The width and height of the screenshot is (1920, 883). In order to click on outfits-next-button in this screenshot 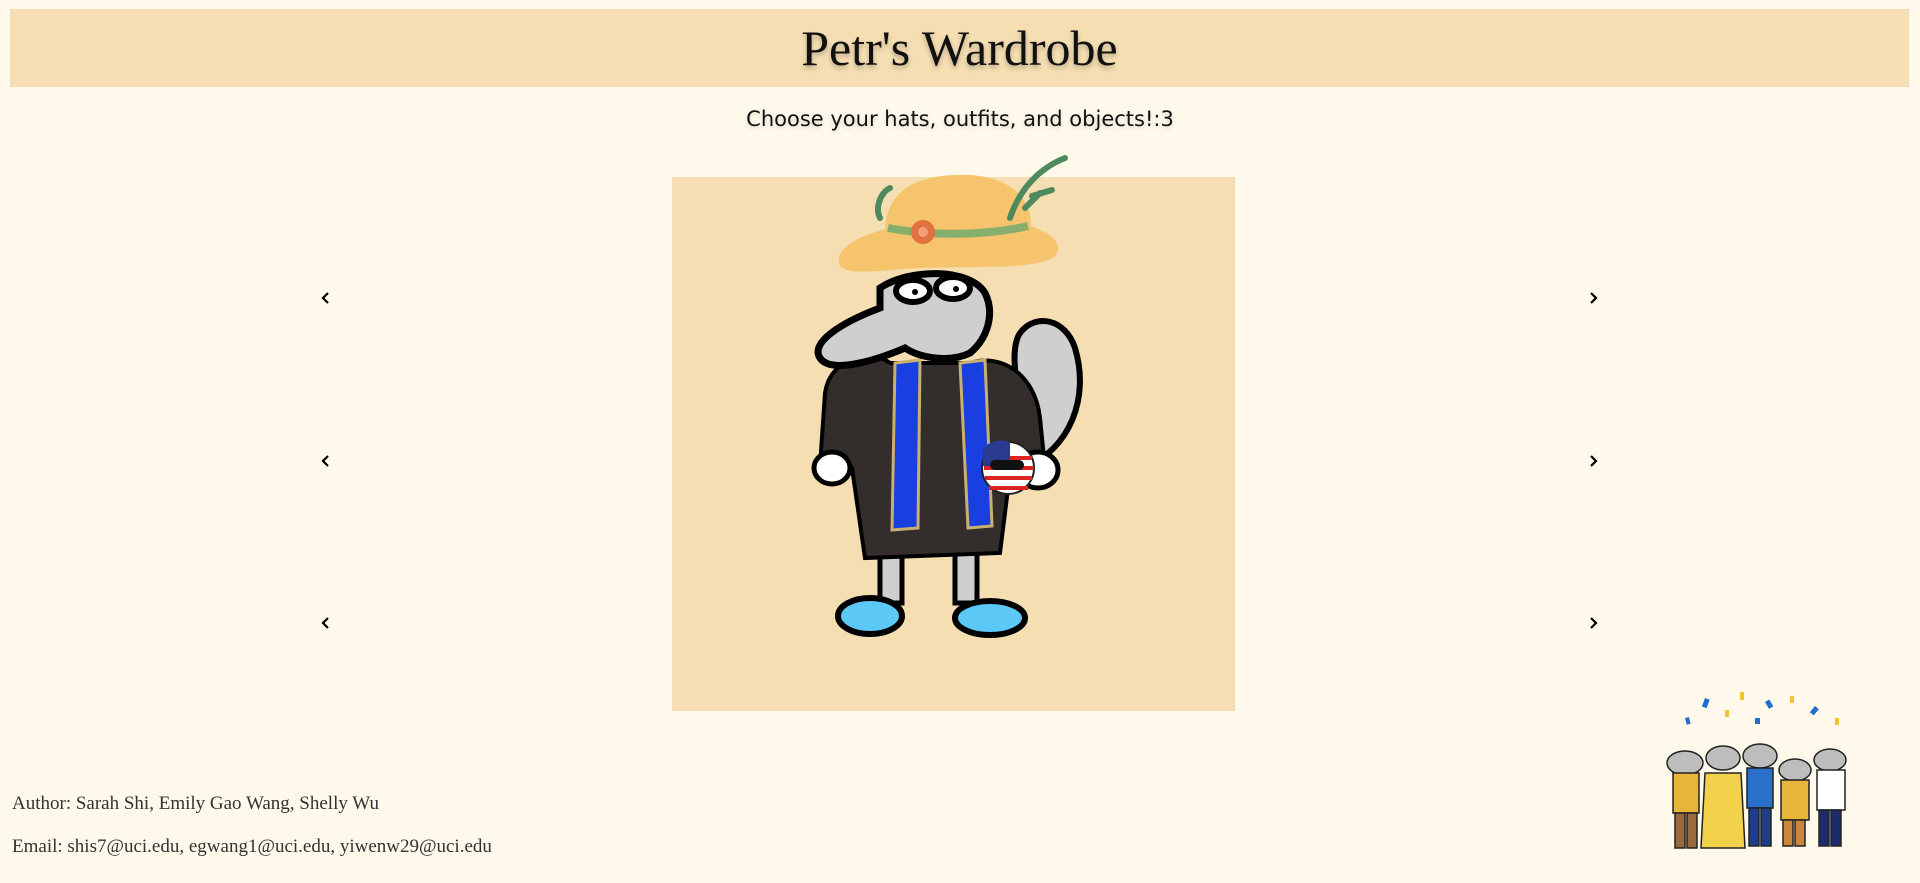, I will do `click(1593, 461)`.